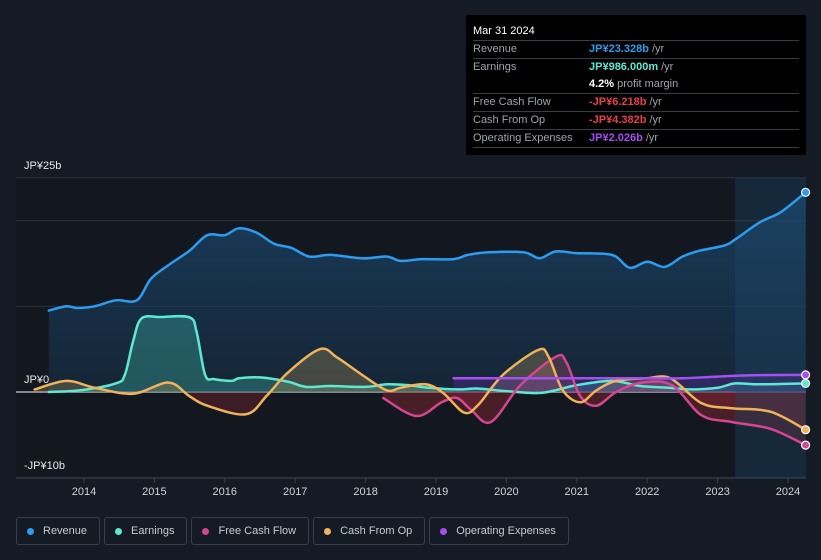 The height and width of the screenshot is (560, 821). I want to click on legend-label: Operating Expenses, so click(506, 531).